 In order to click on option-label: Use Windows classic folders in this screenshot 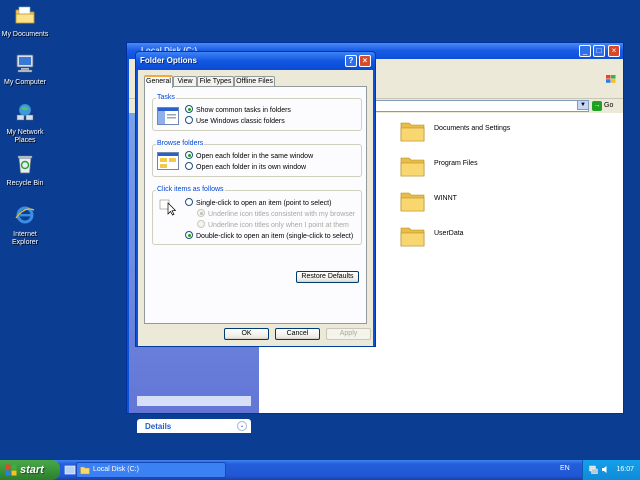, I will do `click(240, 121)`.